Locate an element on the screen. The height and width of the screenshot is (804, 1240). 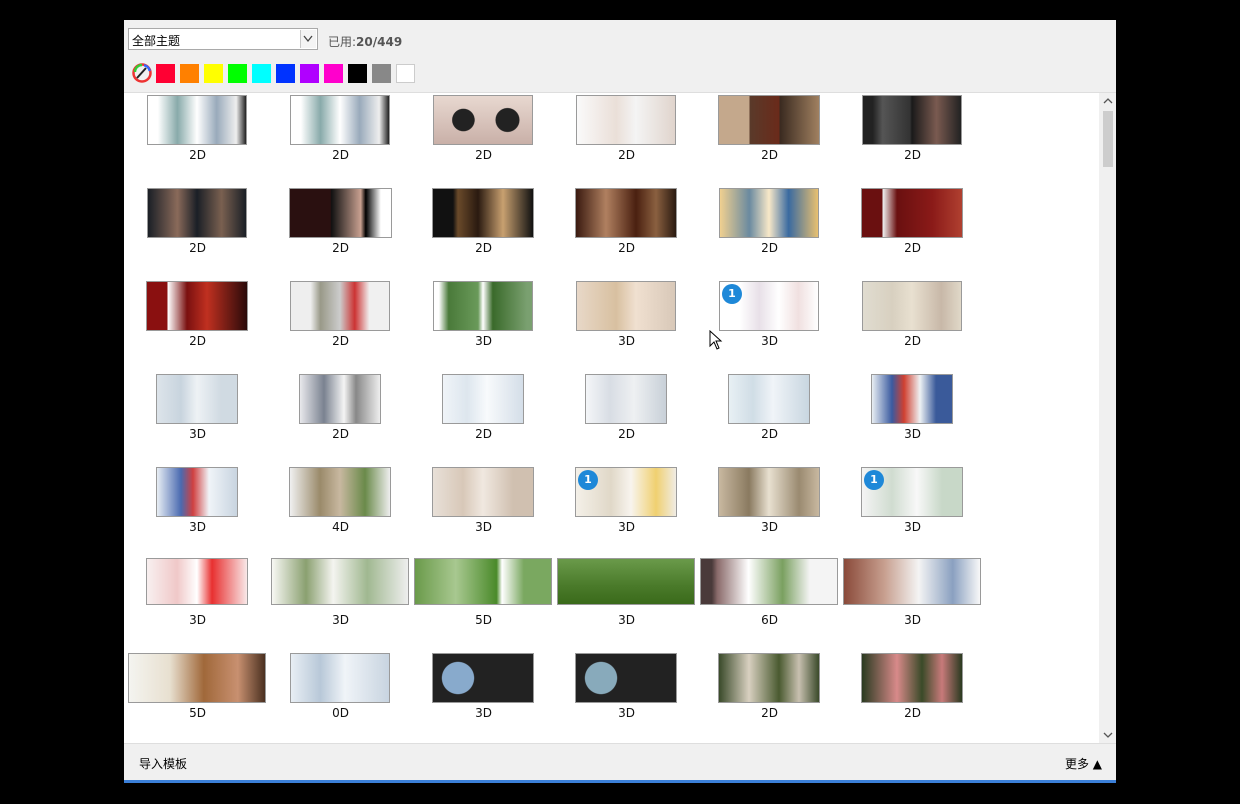
theme-select: 全部主题 is located at coordinates (223, 39).